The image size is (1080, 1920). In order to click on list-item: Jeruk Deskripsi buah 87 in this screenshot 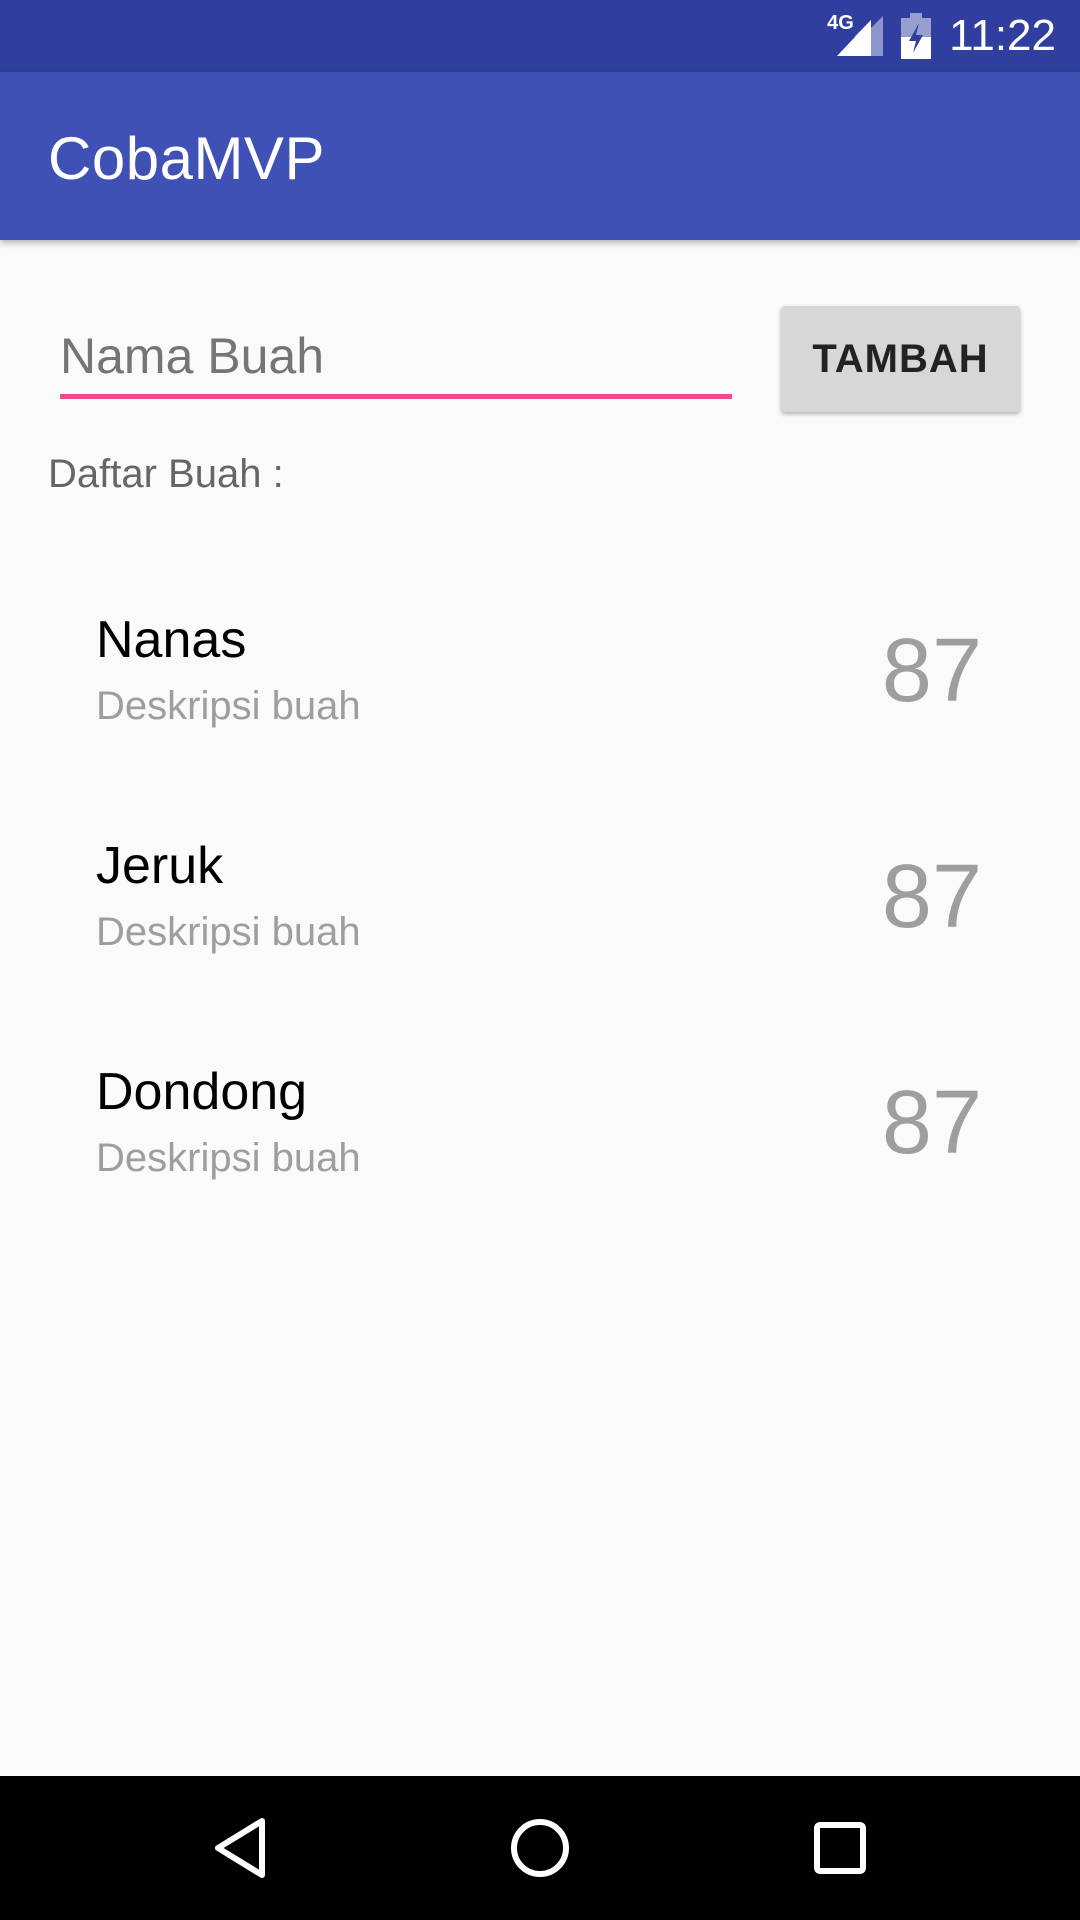, I will do `click(540, 939)`.